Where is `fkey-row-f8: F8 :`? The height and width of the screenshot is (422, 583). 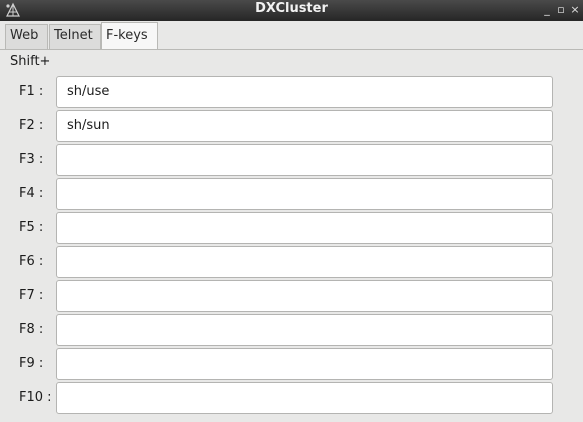 fkey-row-f8: F8 : is located at coordinates (291, 330).